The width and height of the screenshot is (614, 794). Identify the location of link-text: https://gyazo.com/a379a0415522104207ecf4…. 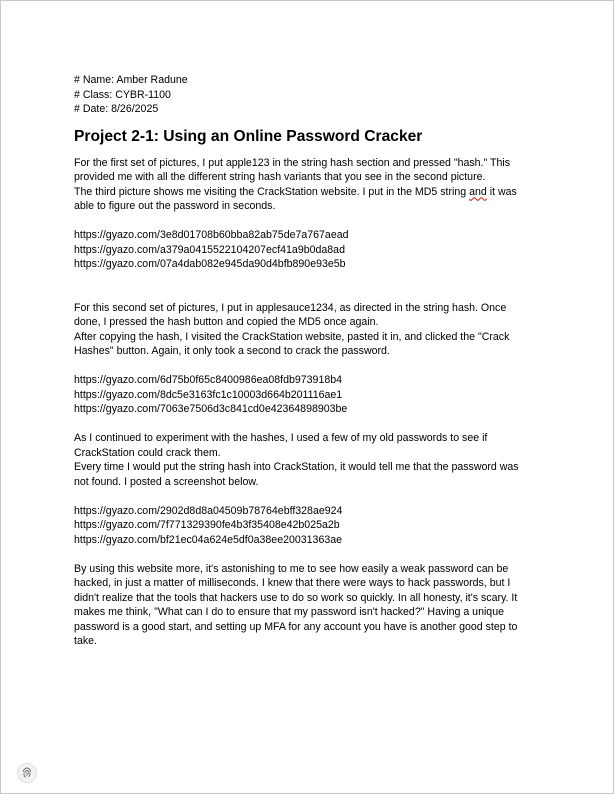
(309, 250).